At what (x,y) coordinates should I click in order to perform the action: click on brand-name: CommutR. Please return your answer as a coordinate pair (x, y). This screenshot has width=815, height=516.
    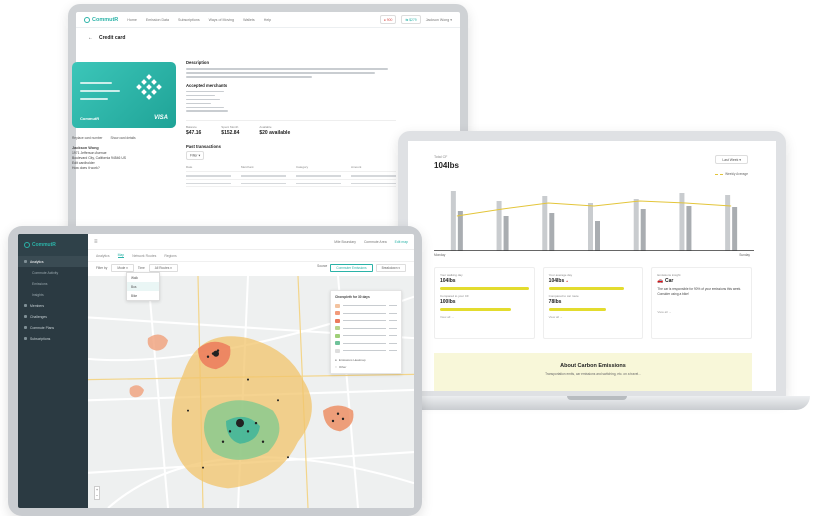
    Looking at the image, I should click on (105, 19).